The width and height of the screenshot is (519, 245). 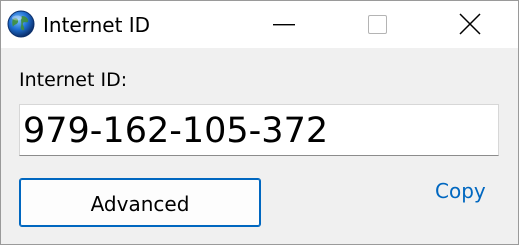 I want to click on window-title: Internet ID, so click(x=97, y=25).